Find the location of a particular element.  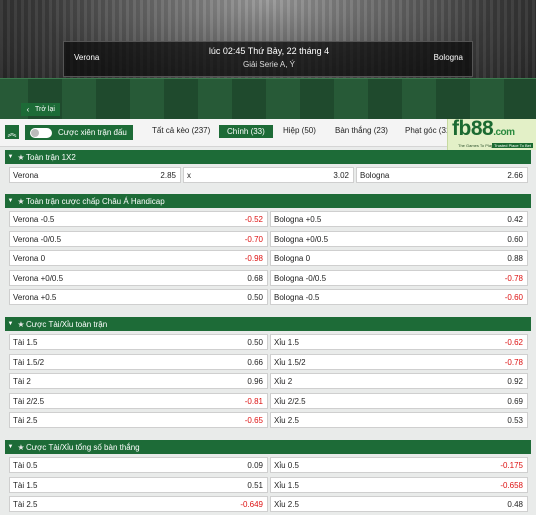

odds-cell: Bologna +0/0.5 0.60 is located at coordinates (399, 238).